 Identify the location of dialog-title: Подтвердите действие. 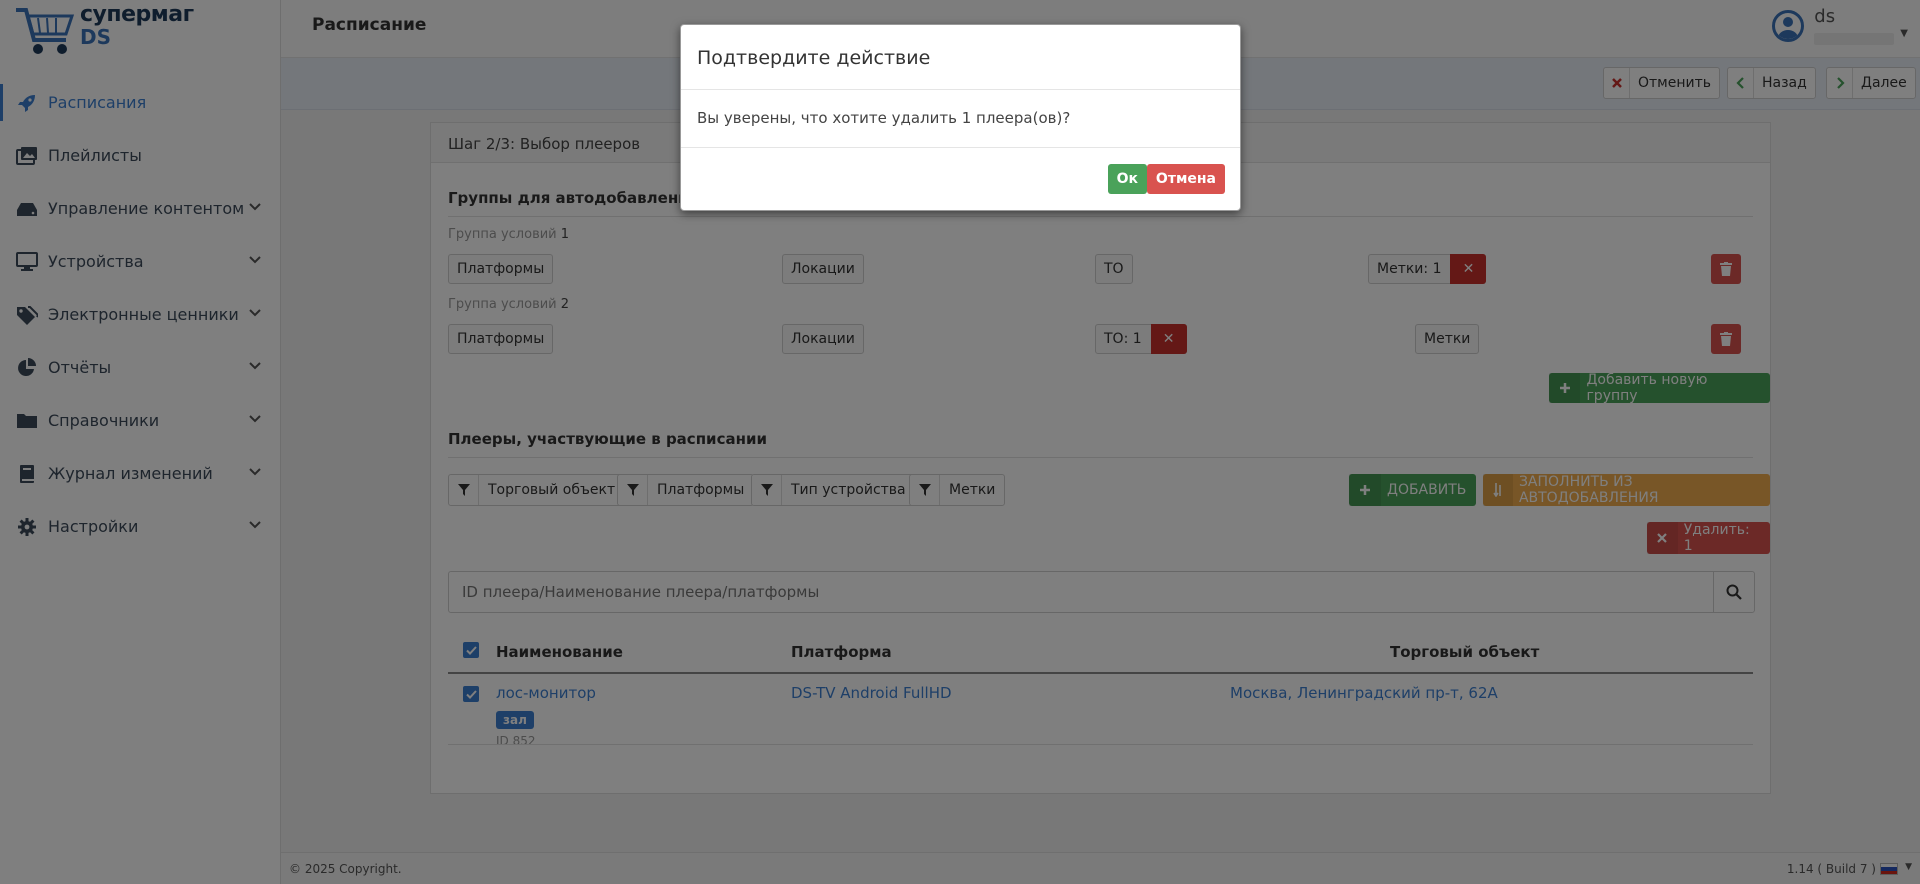
(960, 57).